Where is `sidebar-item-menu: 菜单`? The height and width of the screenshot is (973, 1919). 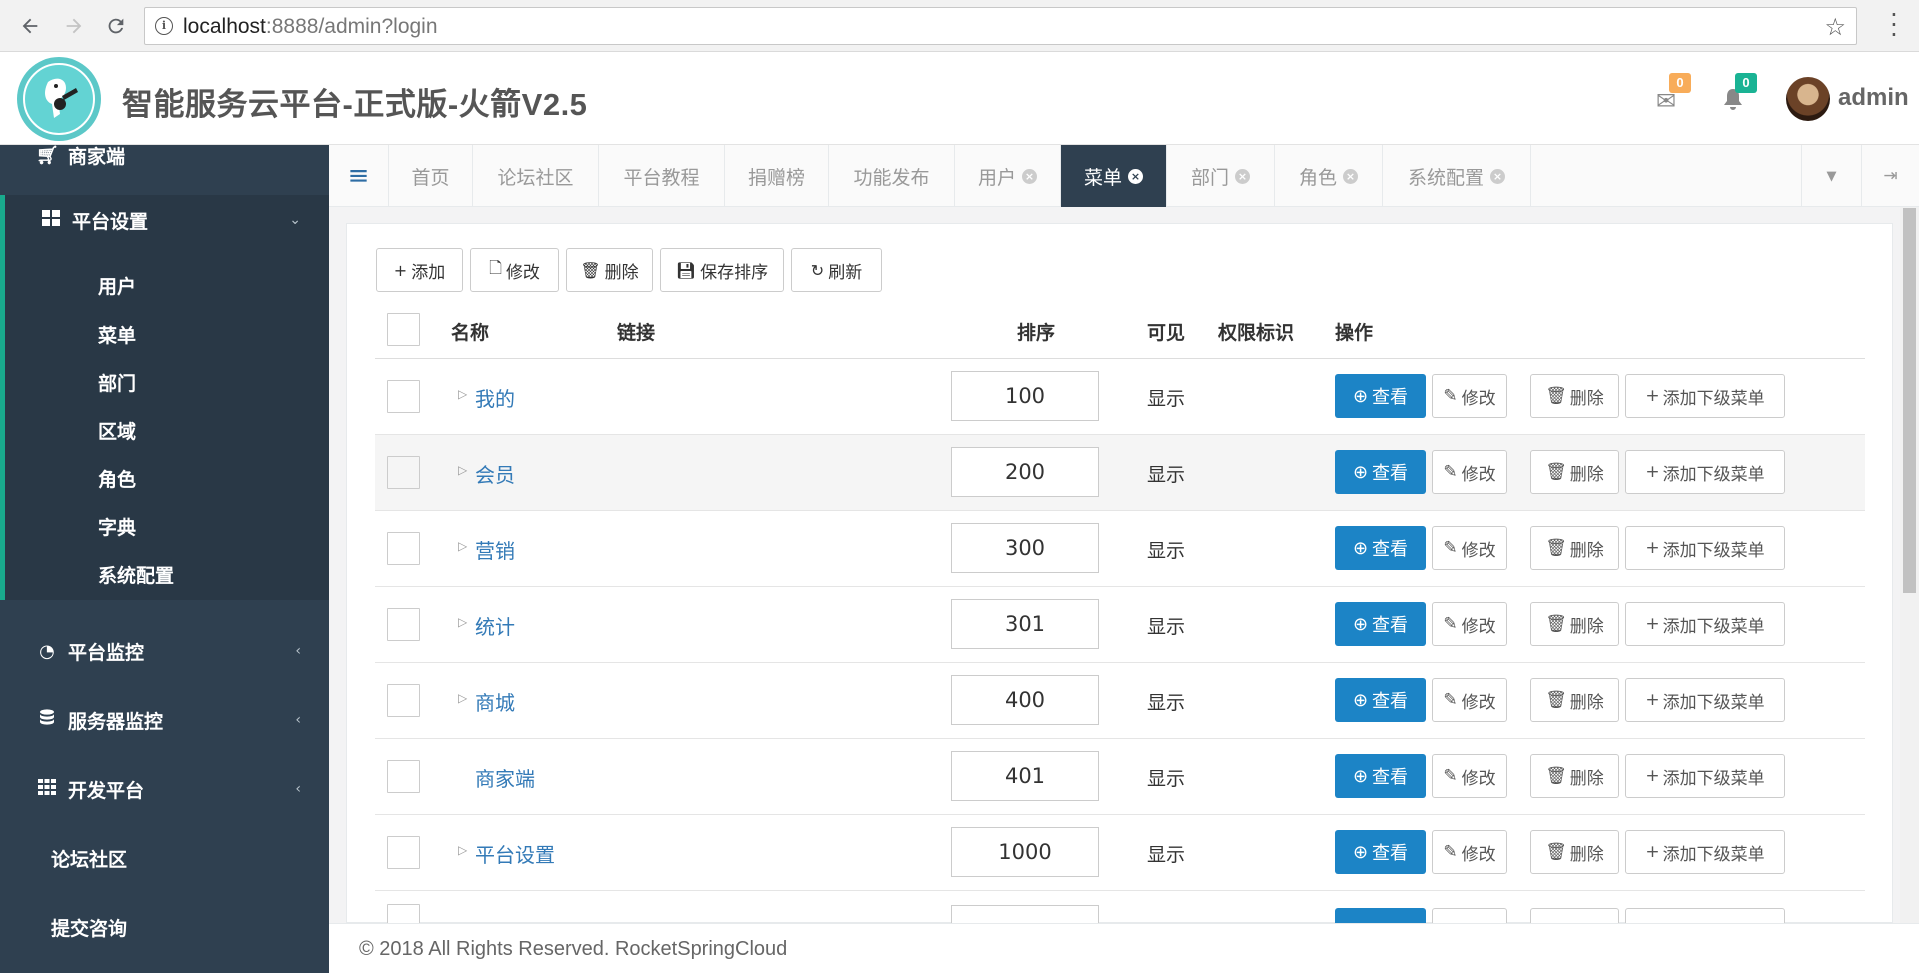 sidebar-item-menu: 菜单 is located at coordinates (117, 334).